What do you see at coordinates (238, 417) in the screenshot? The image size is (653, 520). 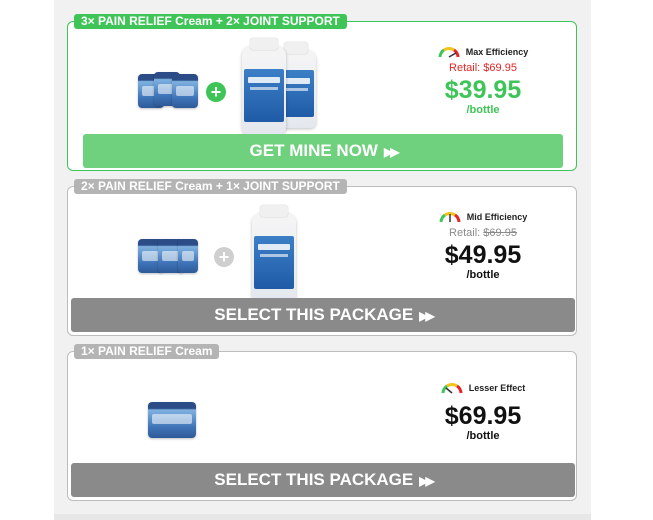 I see `product-image` at bounding box center [238, 417].